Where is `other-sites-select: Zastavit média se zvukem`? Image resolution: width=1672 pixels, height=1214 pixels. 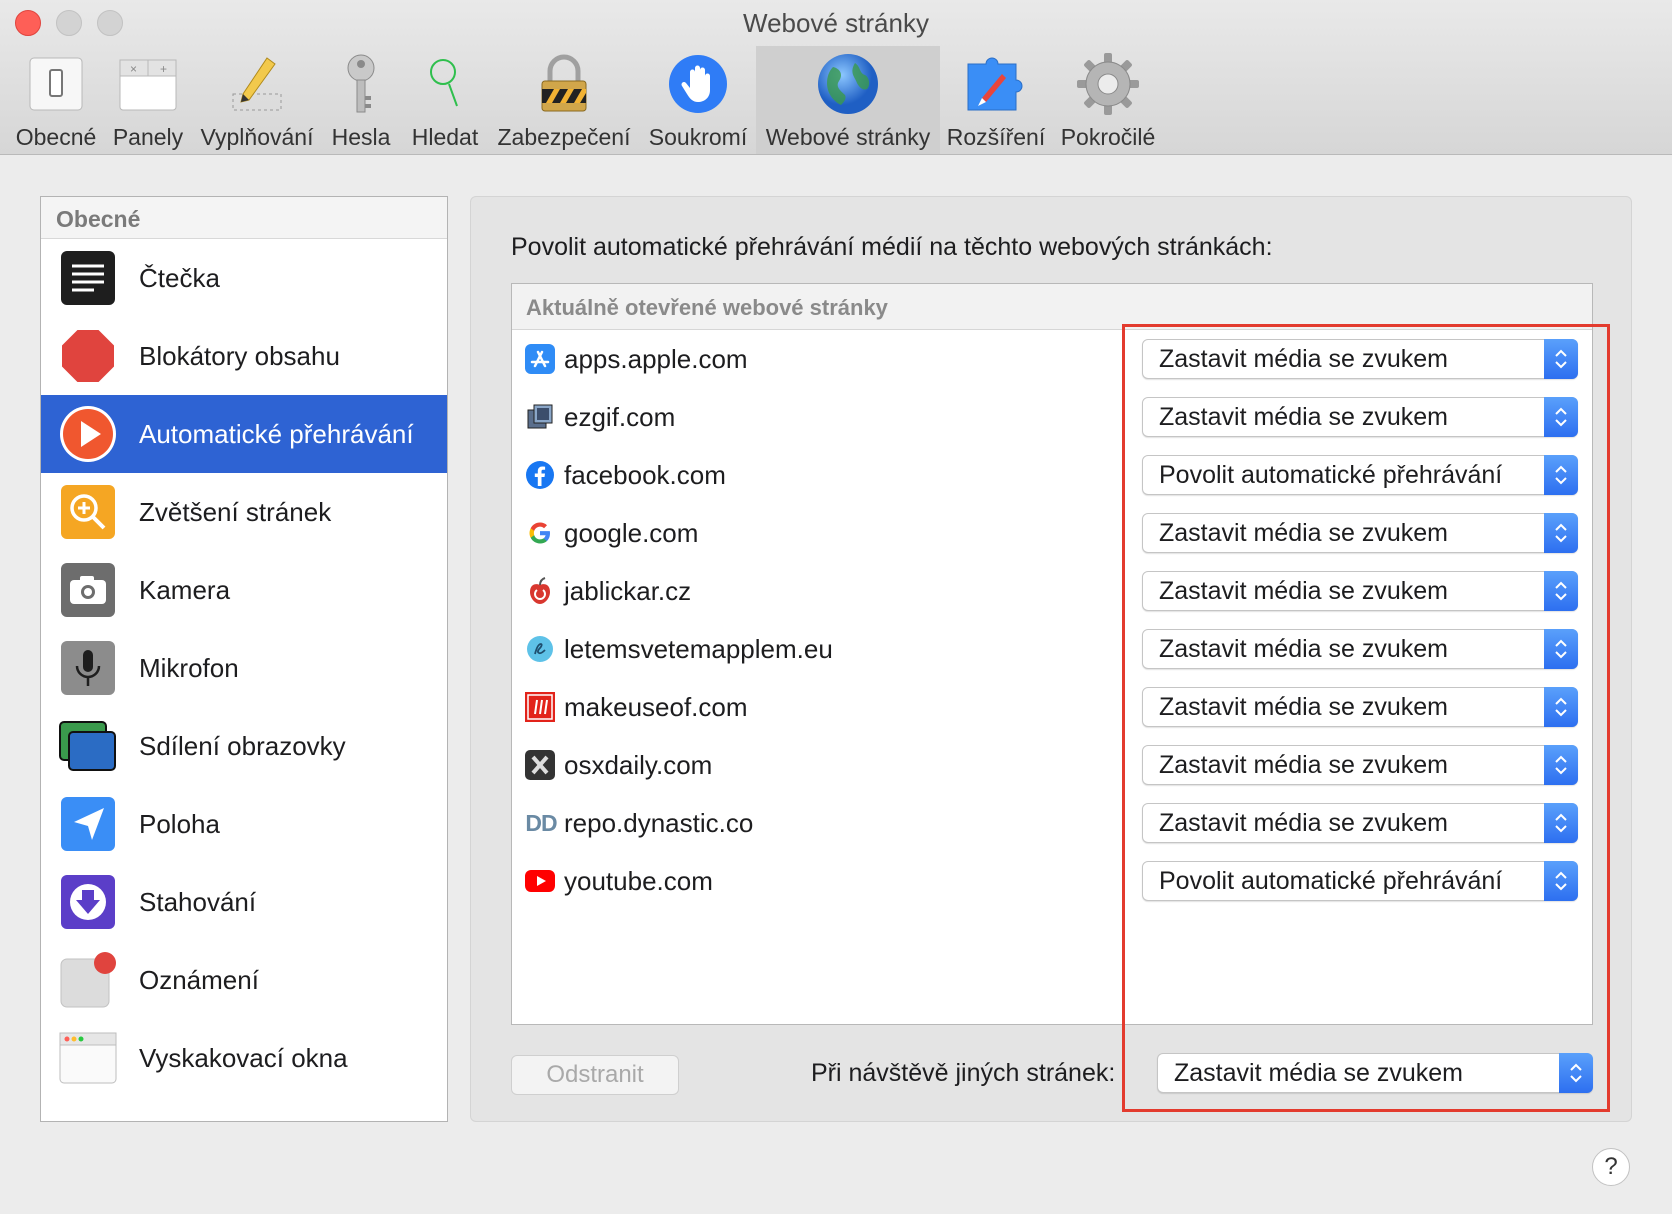 other-sites-select: Zastavit média se zvukem is located at coordinates (1375, 1073).